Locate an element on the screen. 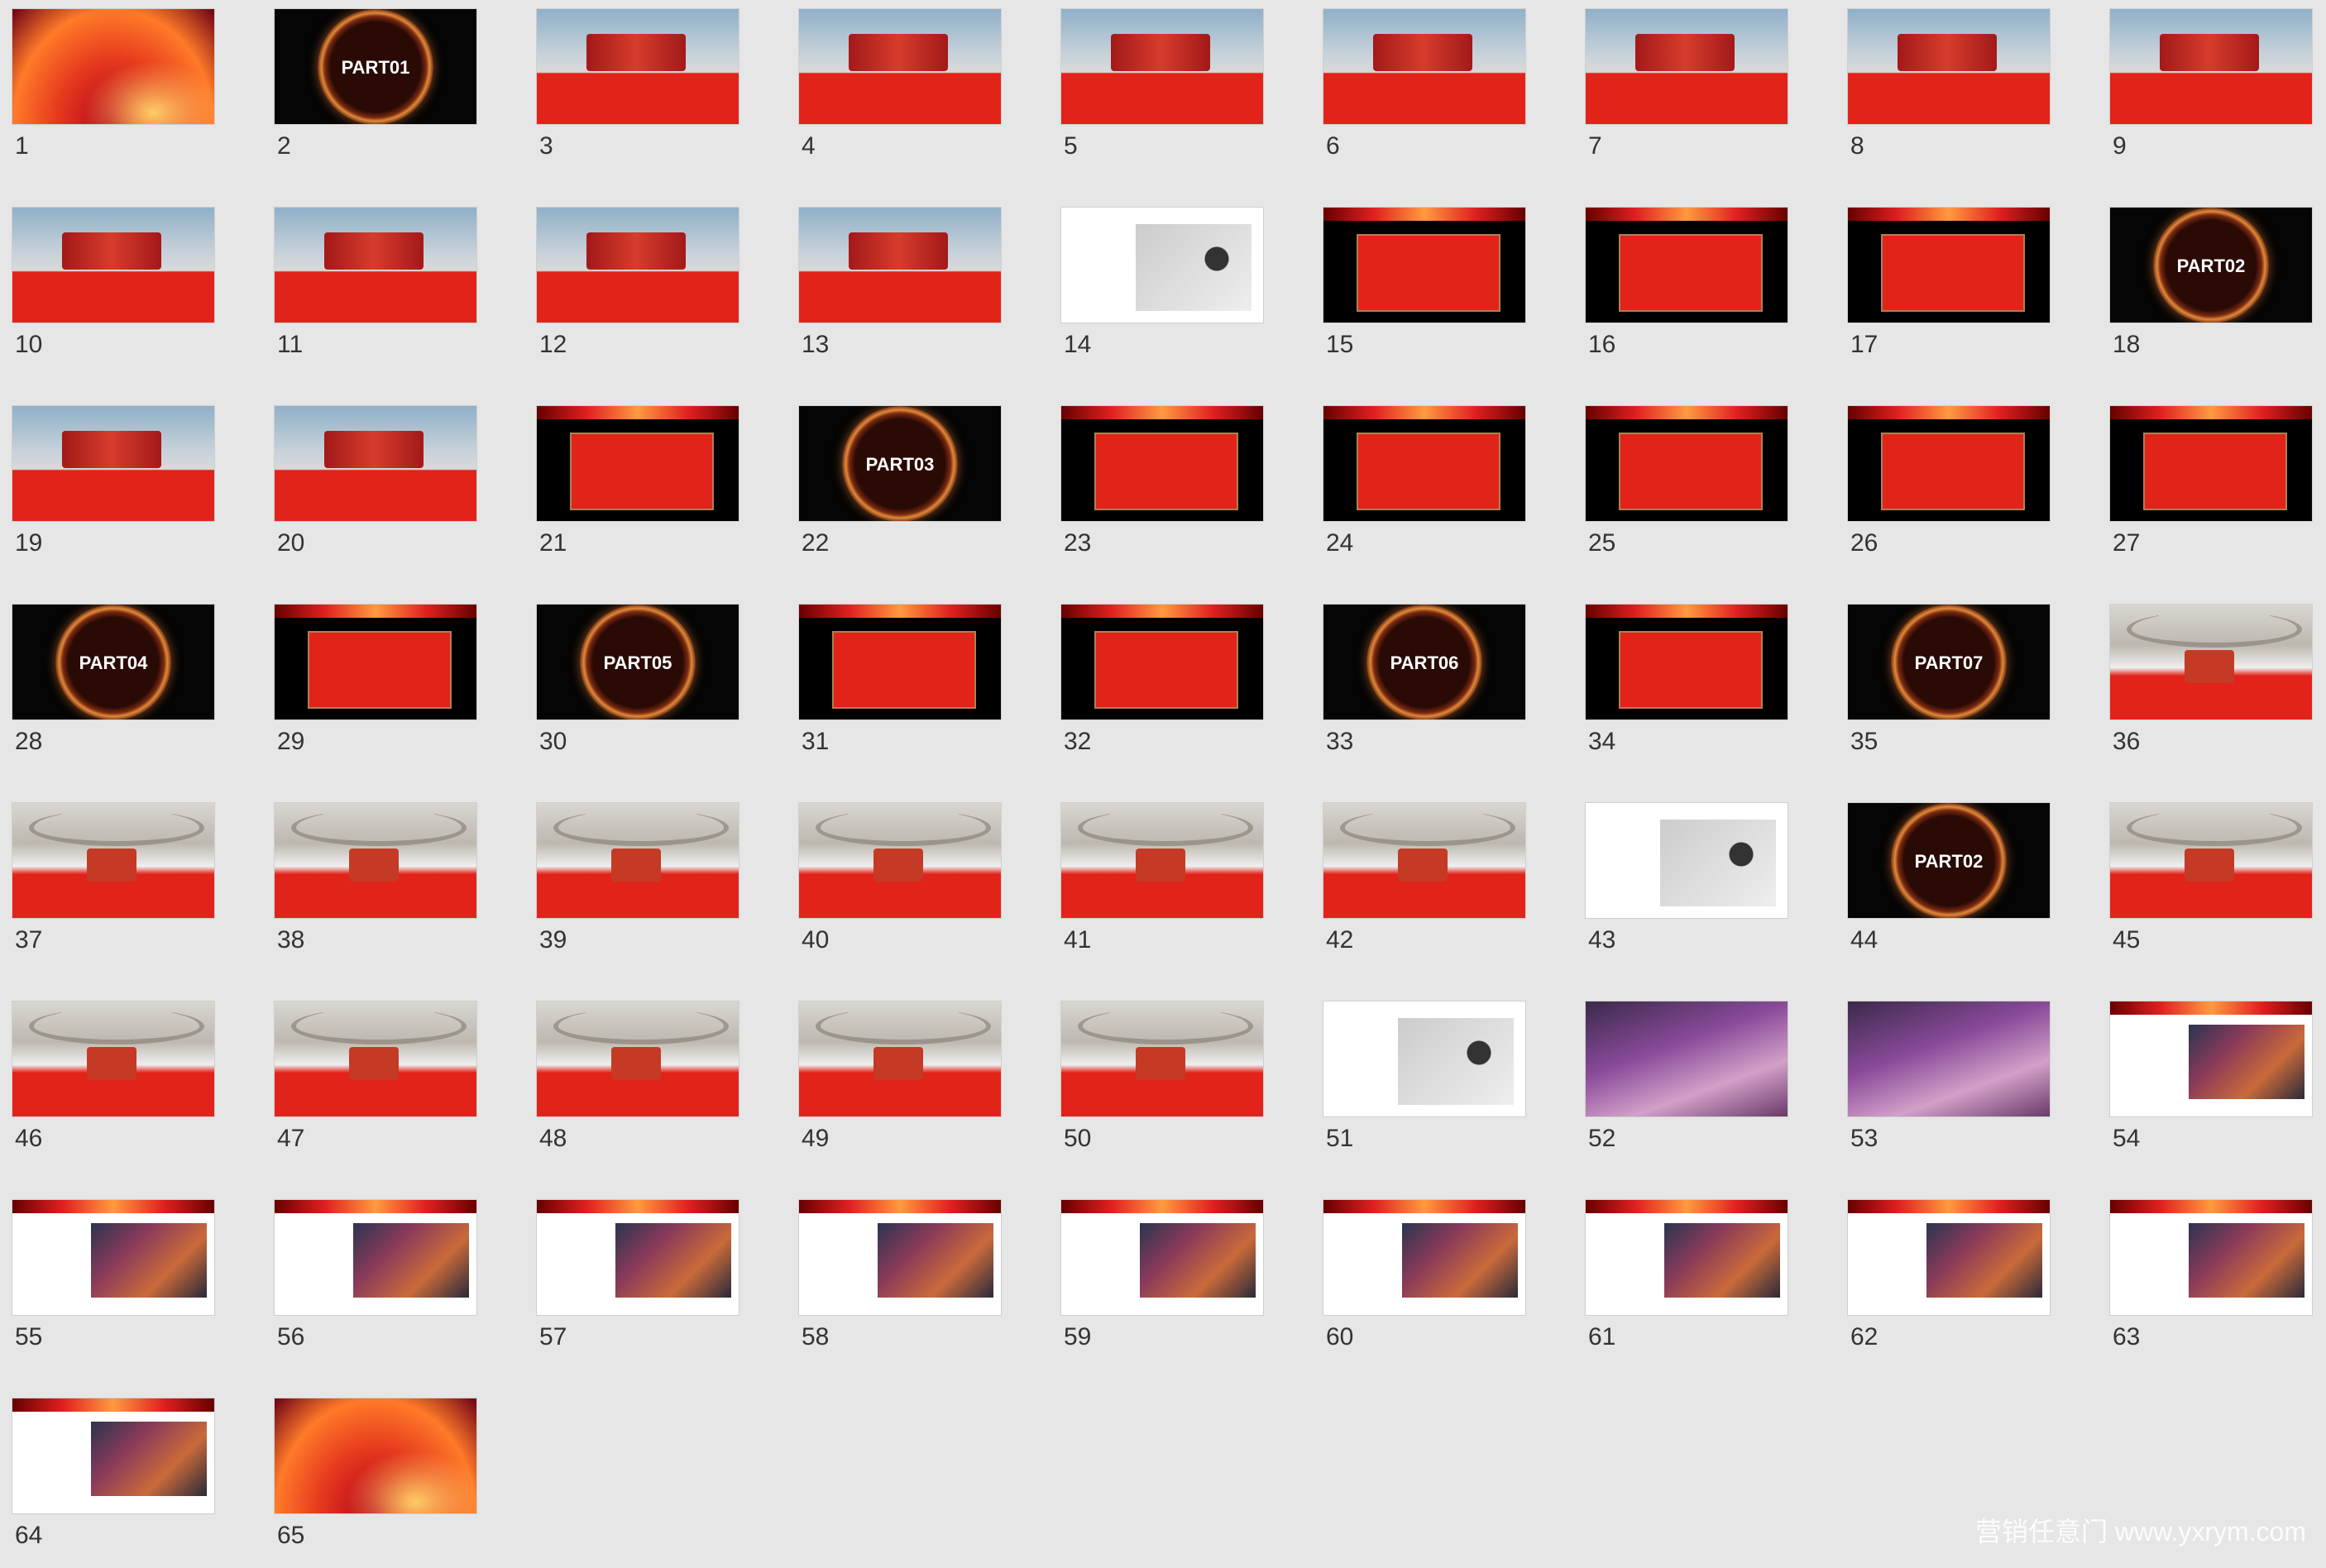 Image resolution: width=2326 pixels, height=1568 pixels. slide-thumbnail: 29 is located at coordinates (369, 684).